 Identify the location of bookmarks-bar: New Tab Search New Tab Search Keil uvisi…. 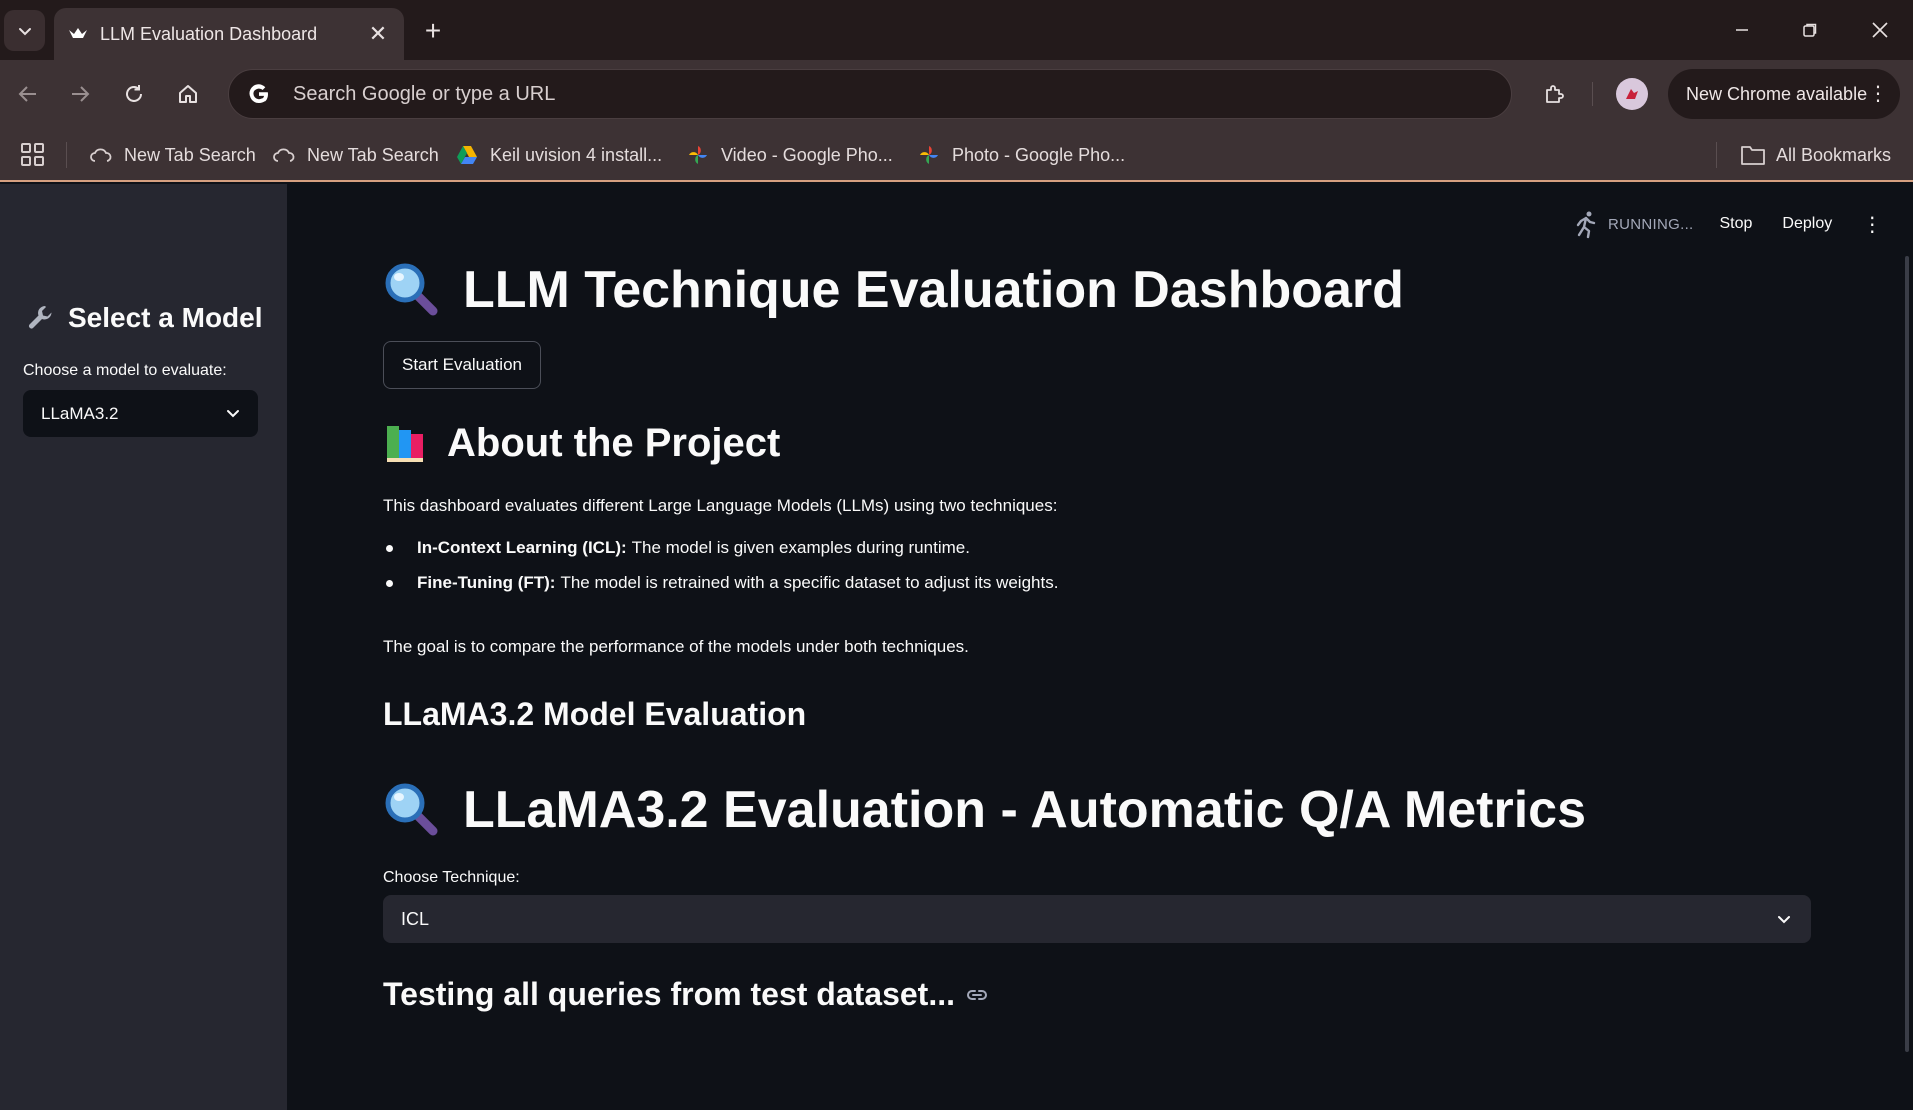
(956, 155).